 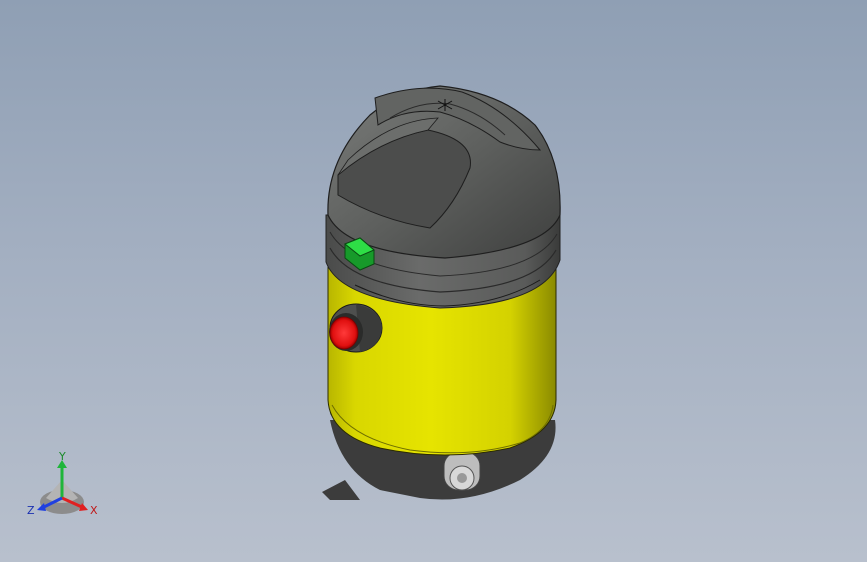 I want to click on y-axis-label: Y, so click(x=62, y=456).